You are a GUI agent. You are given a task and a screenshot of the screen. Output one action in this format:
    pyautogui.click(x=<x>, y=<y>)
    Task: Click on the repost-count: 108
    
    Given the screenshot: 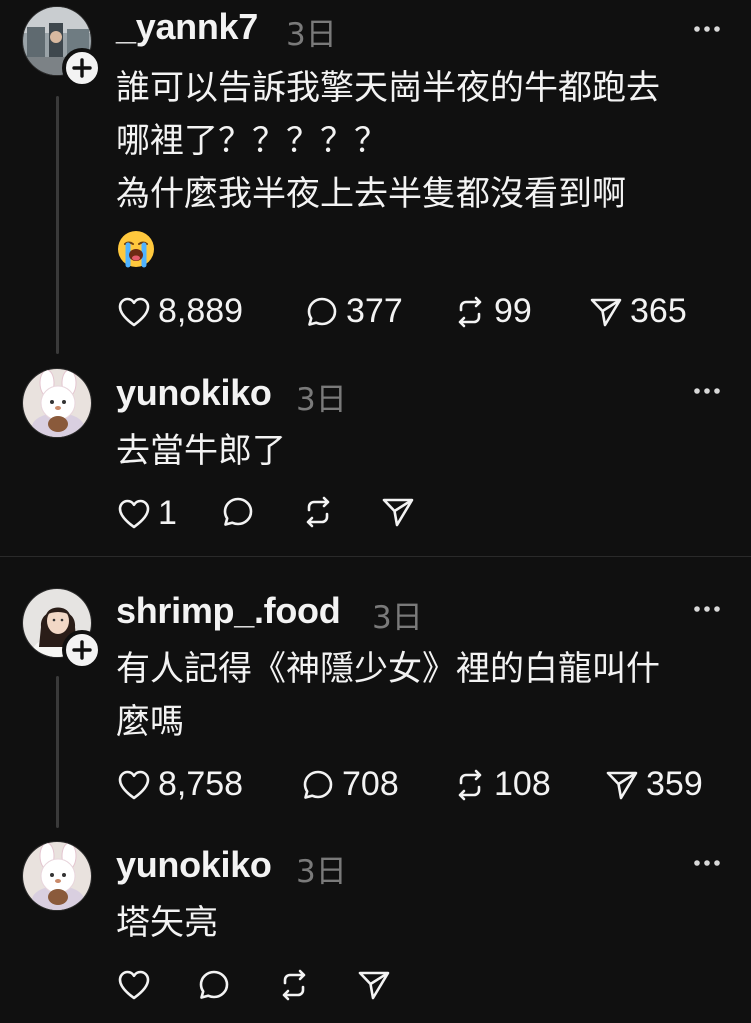 What is the action you would take?
    pyautogui.click(x=522, y=784)
    